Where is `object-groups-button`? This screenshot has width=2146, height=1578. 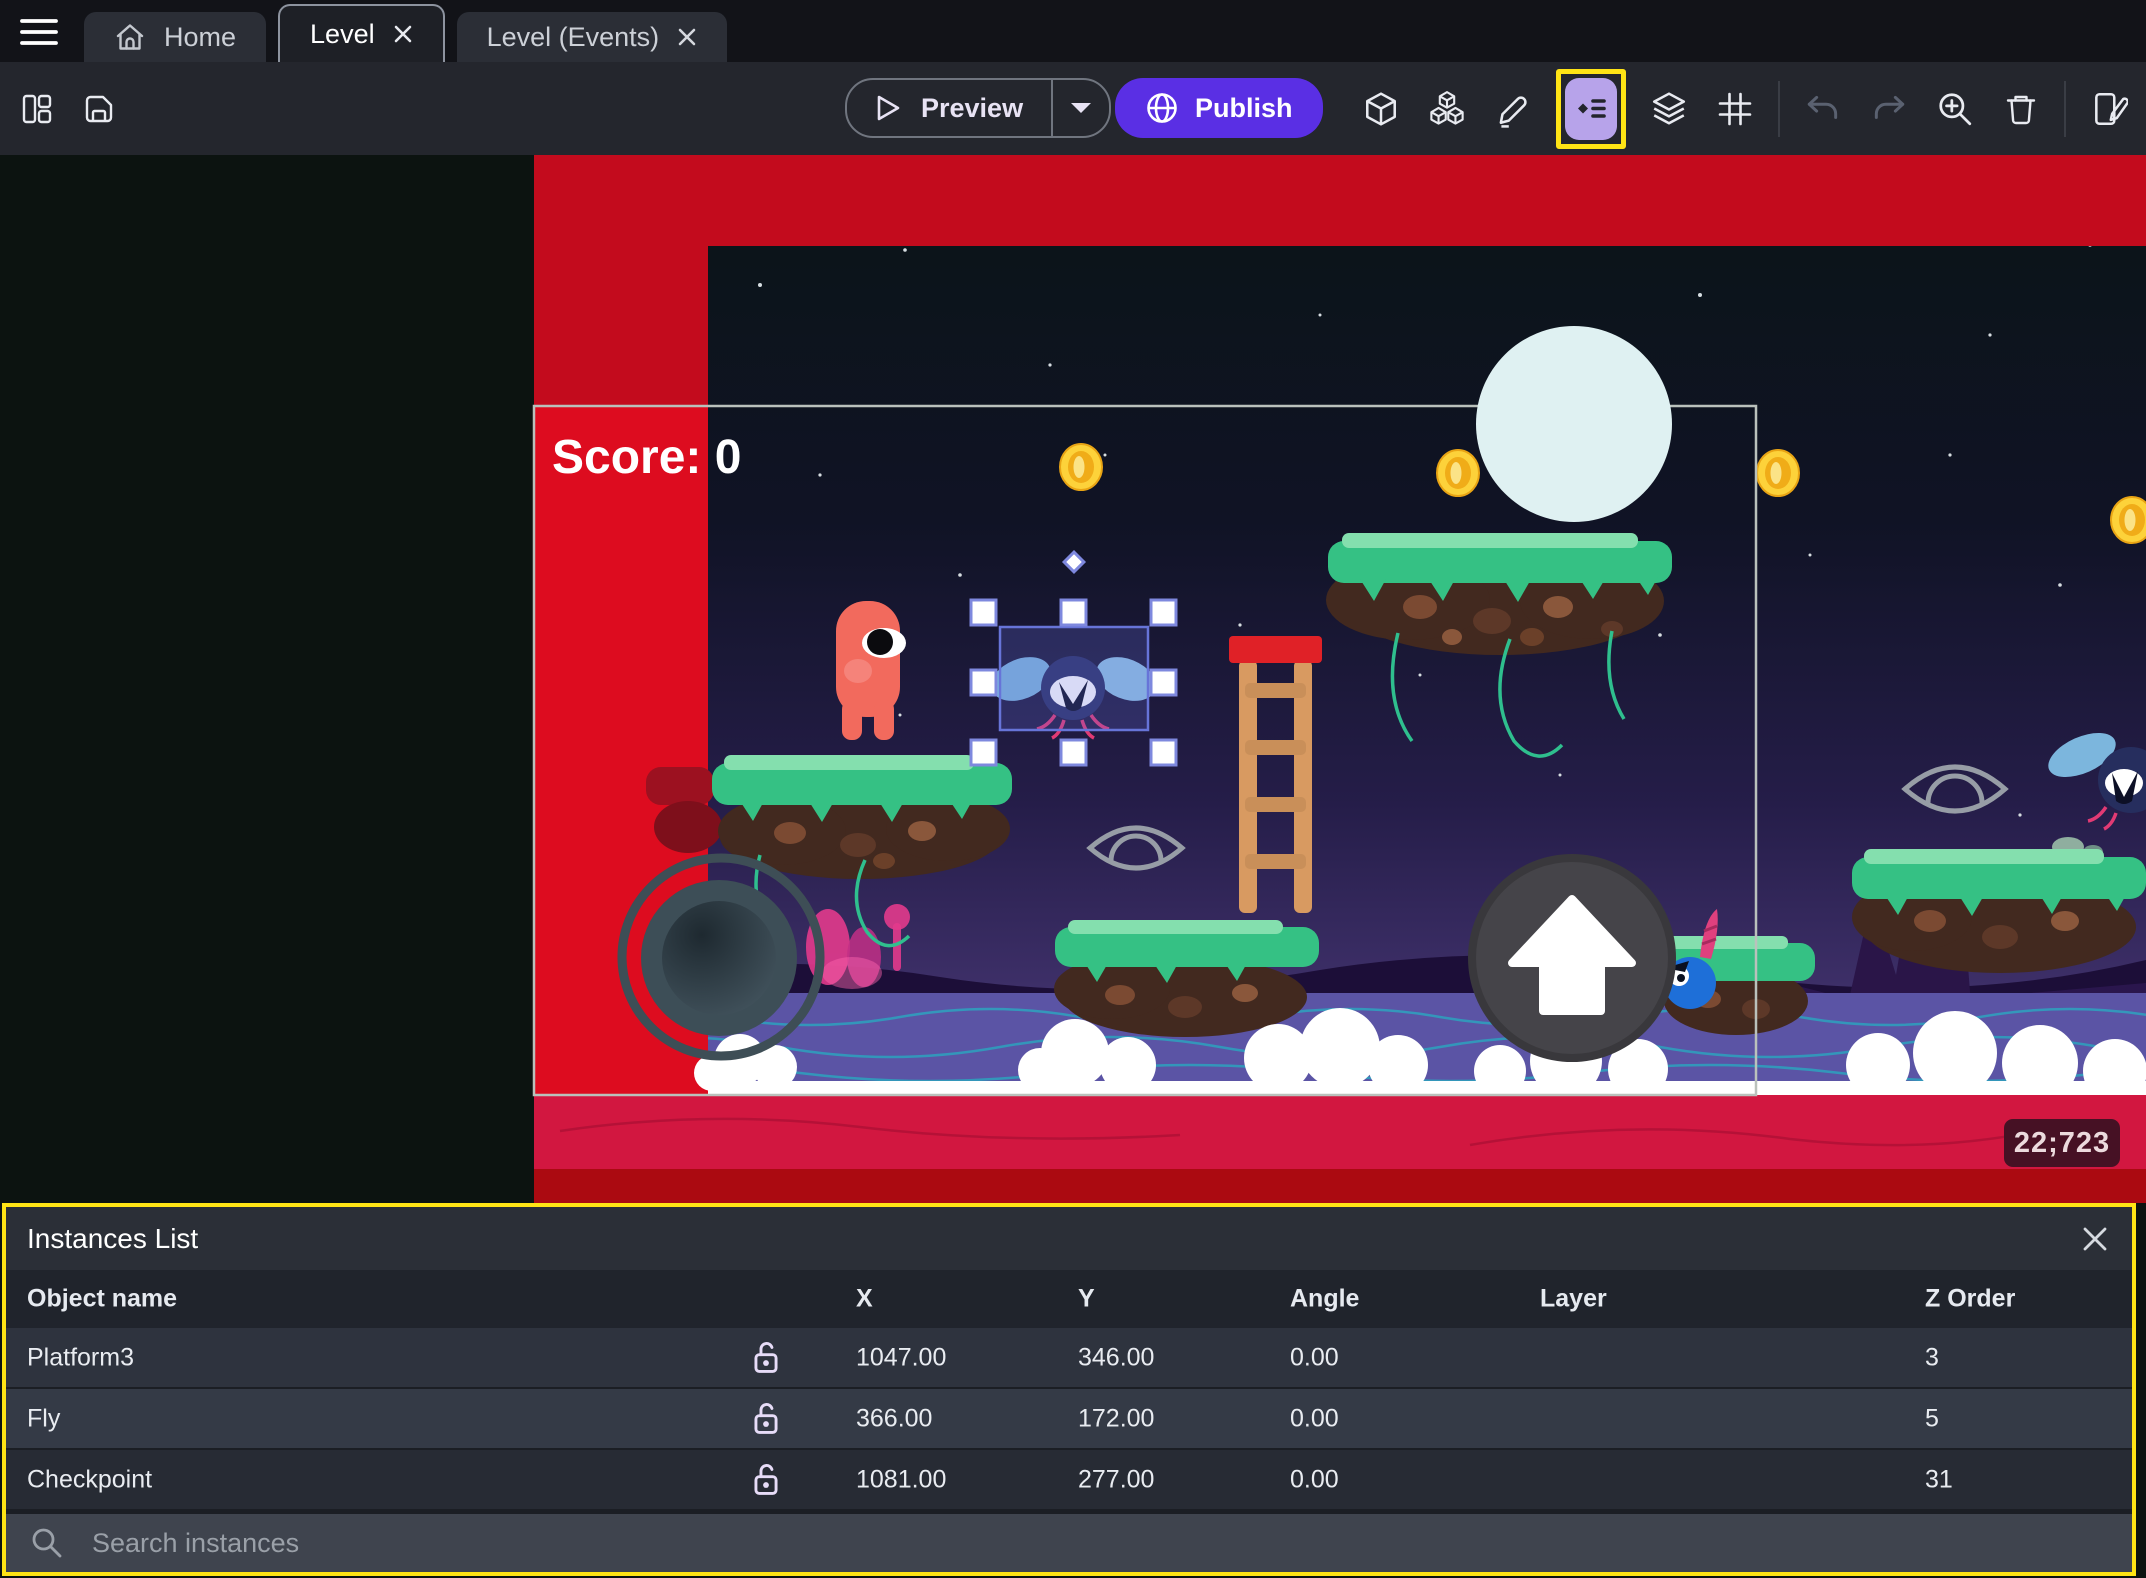
object-groups-button is located at coordinates (1447, 109).